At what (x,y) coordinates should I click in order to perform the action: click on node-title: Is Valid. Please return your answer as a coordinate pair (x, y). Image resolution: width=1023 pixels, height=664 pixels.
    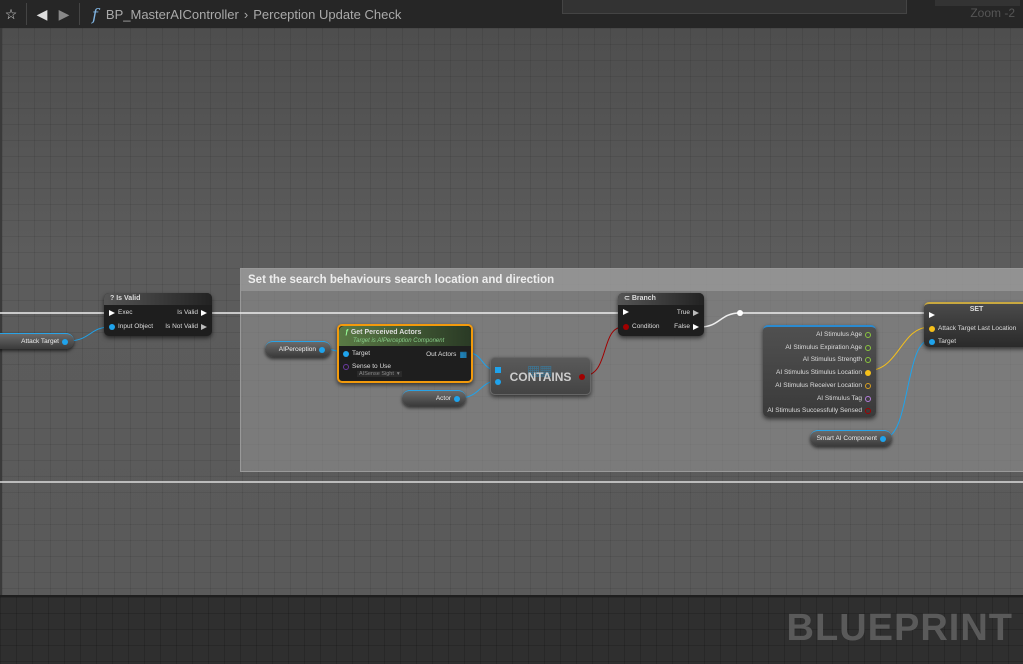
    Looking at the image, I should click on (128, 298).